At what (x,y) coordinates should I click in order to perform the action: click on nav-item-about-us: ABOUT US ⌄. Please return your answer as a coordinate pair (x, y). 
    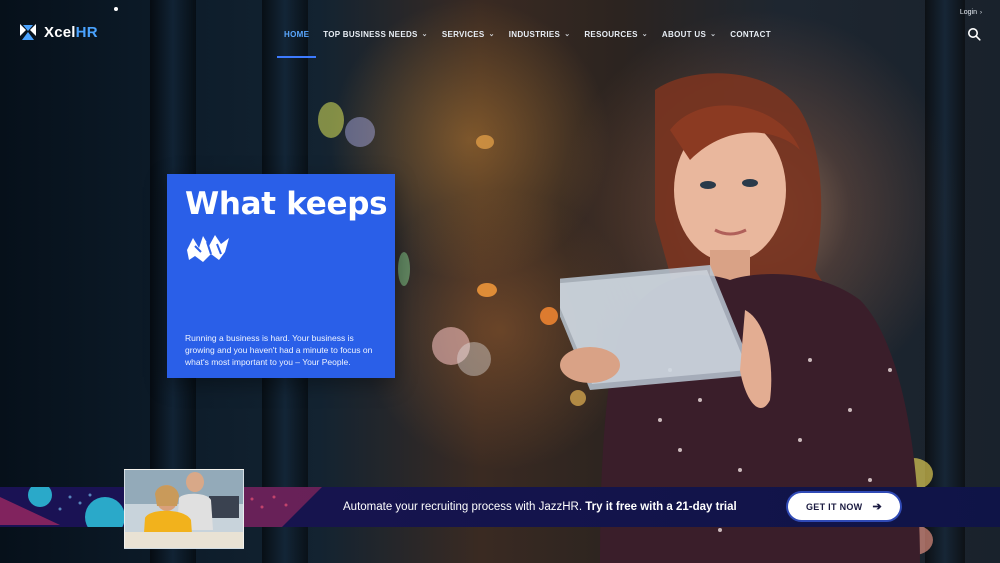
    Looking at the image, I should click on (689, 40).